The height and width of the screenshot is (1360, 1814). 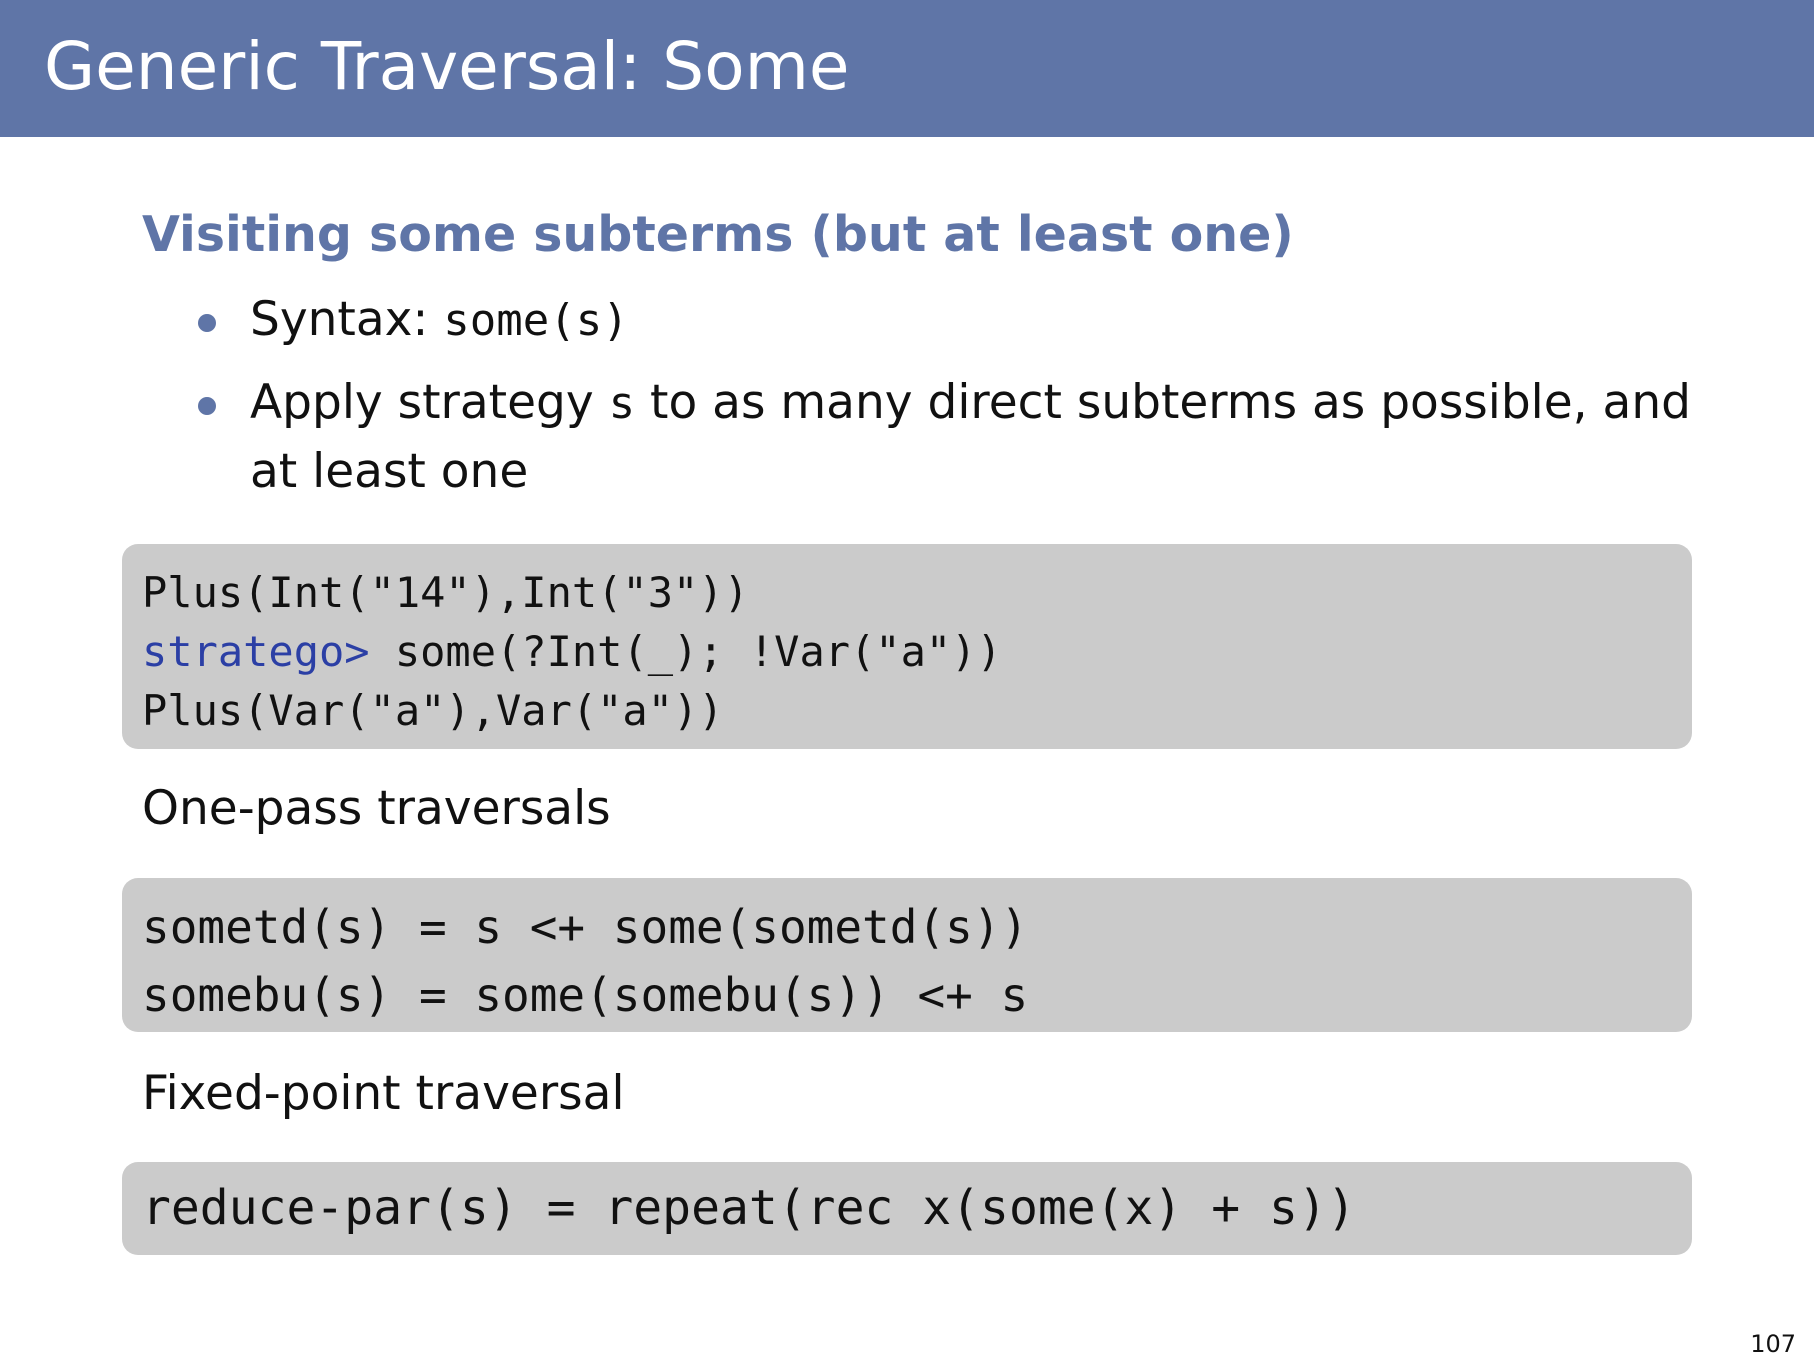 What do you see at coordinates (585, 995) in the screenshot?
I see `code-line: somebu(s) = some(somebu(s)) <+ s` at bounding box center [585, 995].